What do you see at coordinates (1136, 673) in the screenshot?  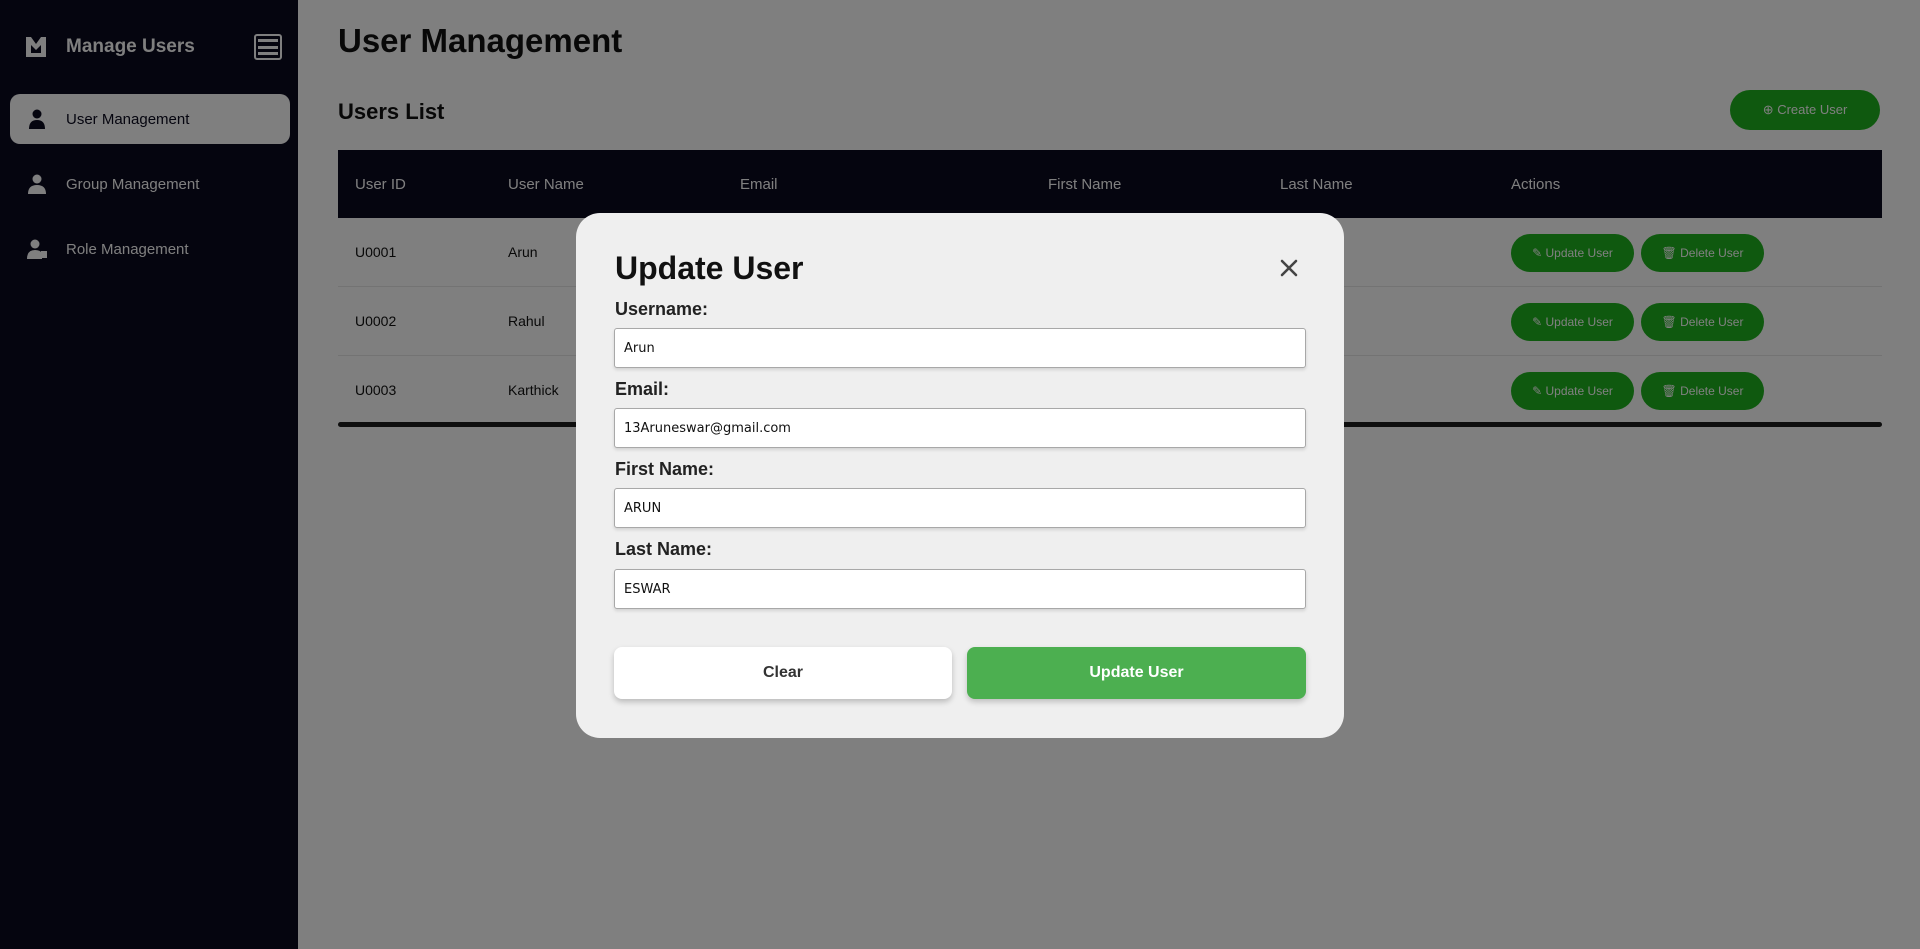 I see `update-user-button: Update User` at bounding box center [1136, 673].